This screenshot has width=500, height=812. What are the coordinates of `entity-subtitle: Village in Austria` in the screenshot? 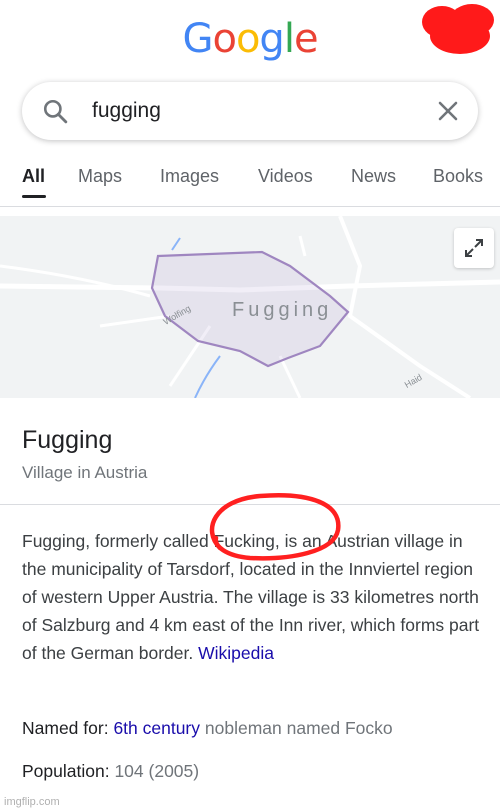 It's located at (85, 472).